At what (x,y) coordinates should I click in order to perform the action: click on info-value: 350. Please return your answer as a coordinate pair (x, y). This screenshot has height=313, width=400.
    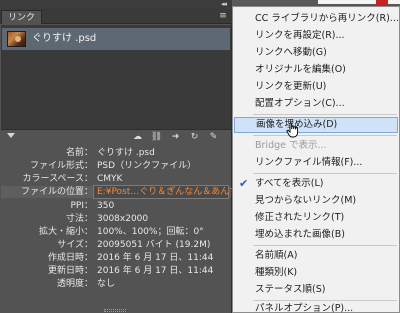
    Looking at the image, I should click on (106, 206).